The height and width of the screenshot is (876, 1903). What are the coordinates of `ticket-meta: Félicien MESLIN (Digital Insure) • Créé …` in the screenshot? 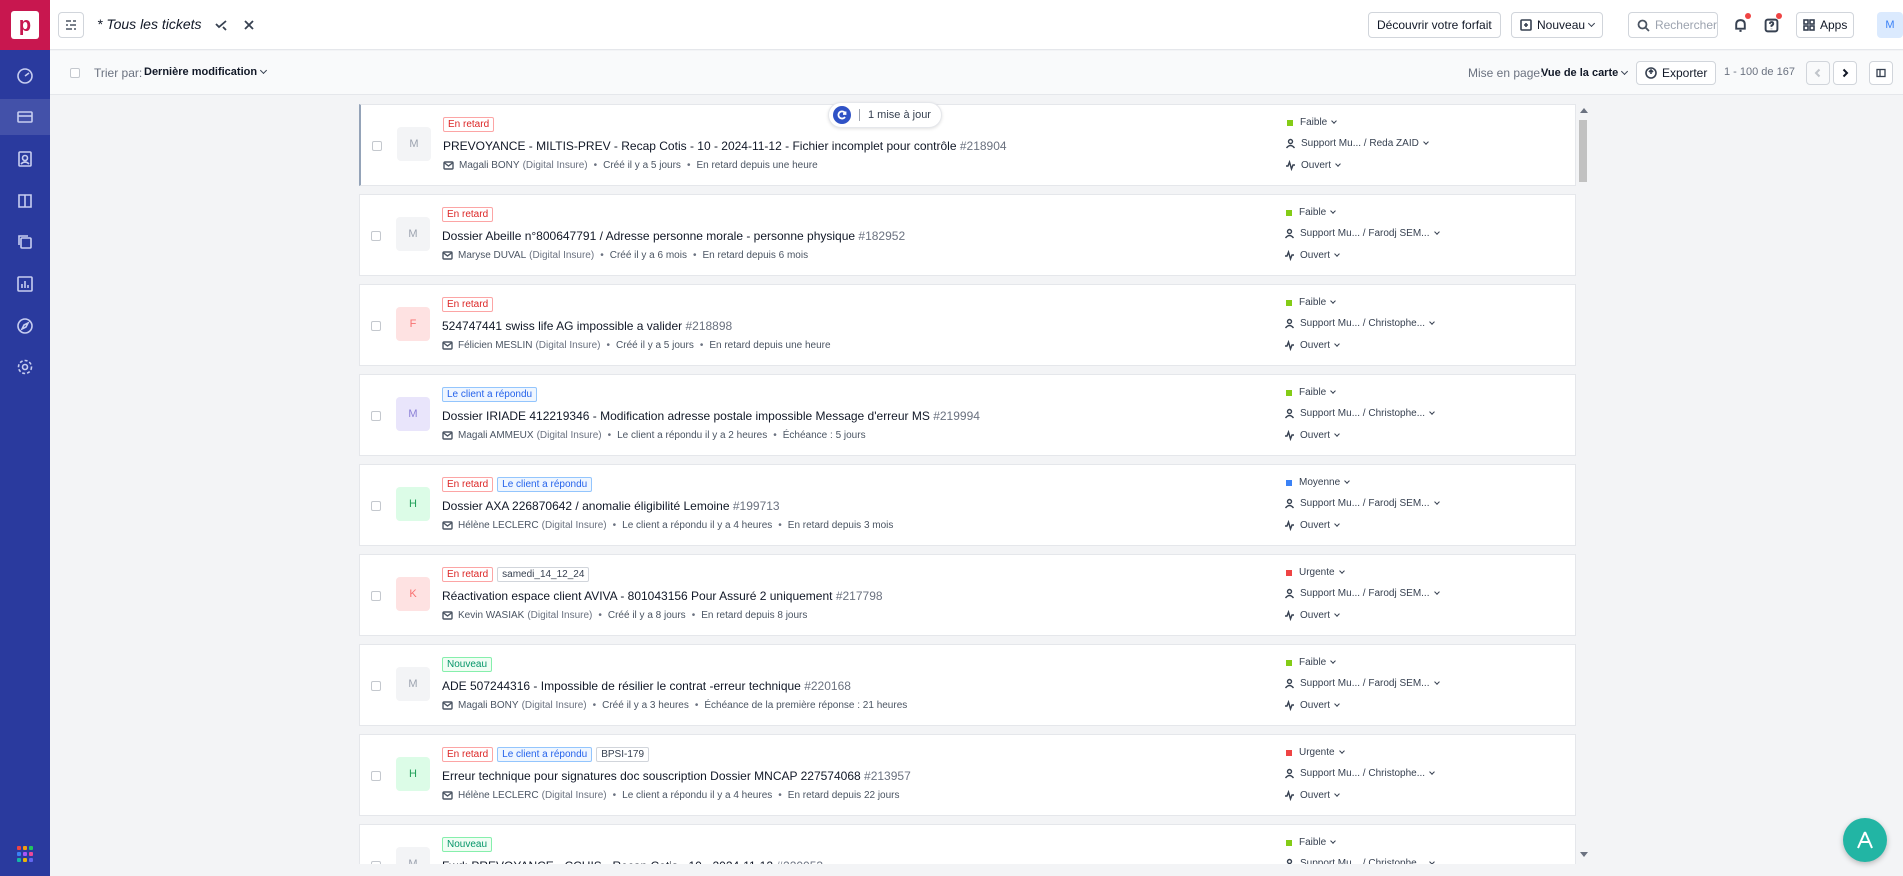 It's located at (636, 345).